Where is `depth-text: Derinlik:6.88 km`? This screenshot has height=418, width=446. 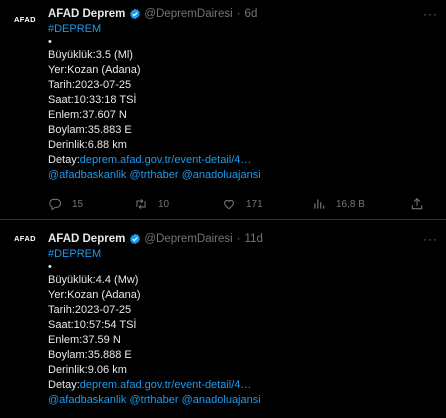
depth-text: Derinlik:6.88 km is located at coordinates (87, 145).